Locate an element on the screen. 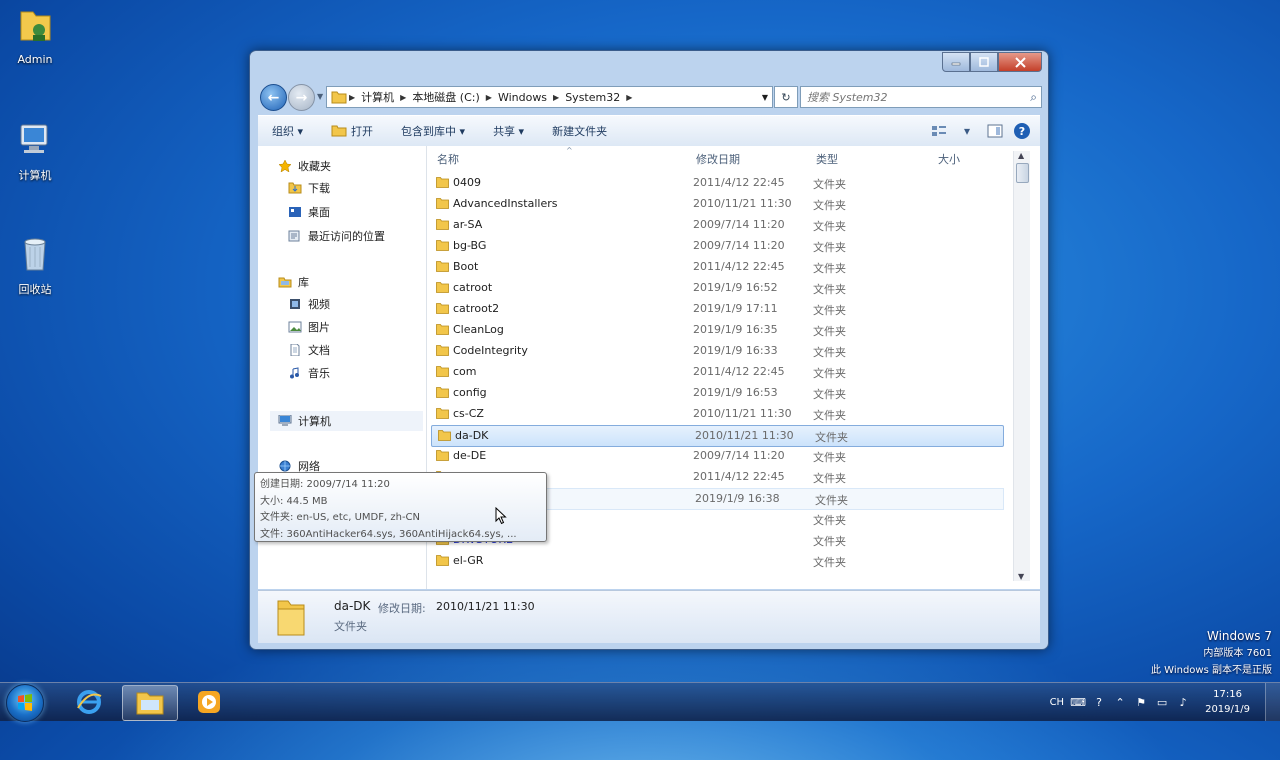 Image resolution: width=1280 pixels, height=760 pixels. scrollbar-thumb is located at coordinates (1022, 173).